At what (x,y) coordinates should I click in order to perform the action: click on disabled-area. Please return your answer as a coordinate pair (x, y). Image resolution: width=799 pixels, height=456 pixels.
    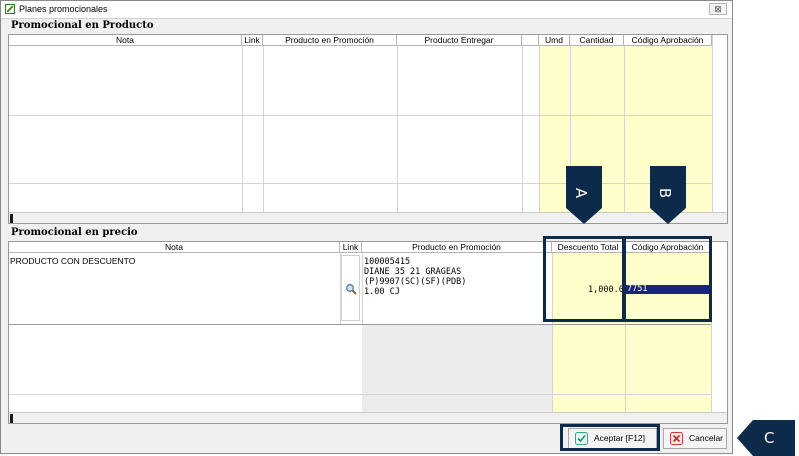
    Looking at the image, I should click on (457, 368).